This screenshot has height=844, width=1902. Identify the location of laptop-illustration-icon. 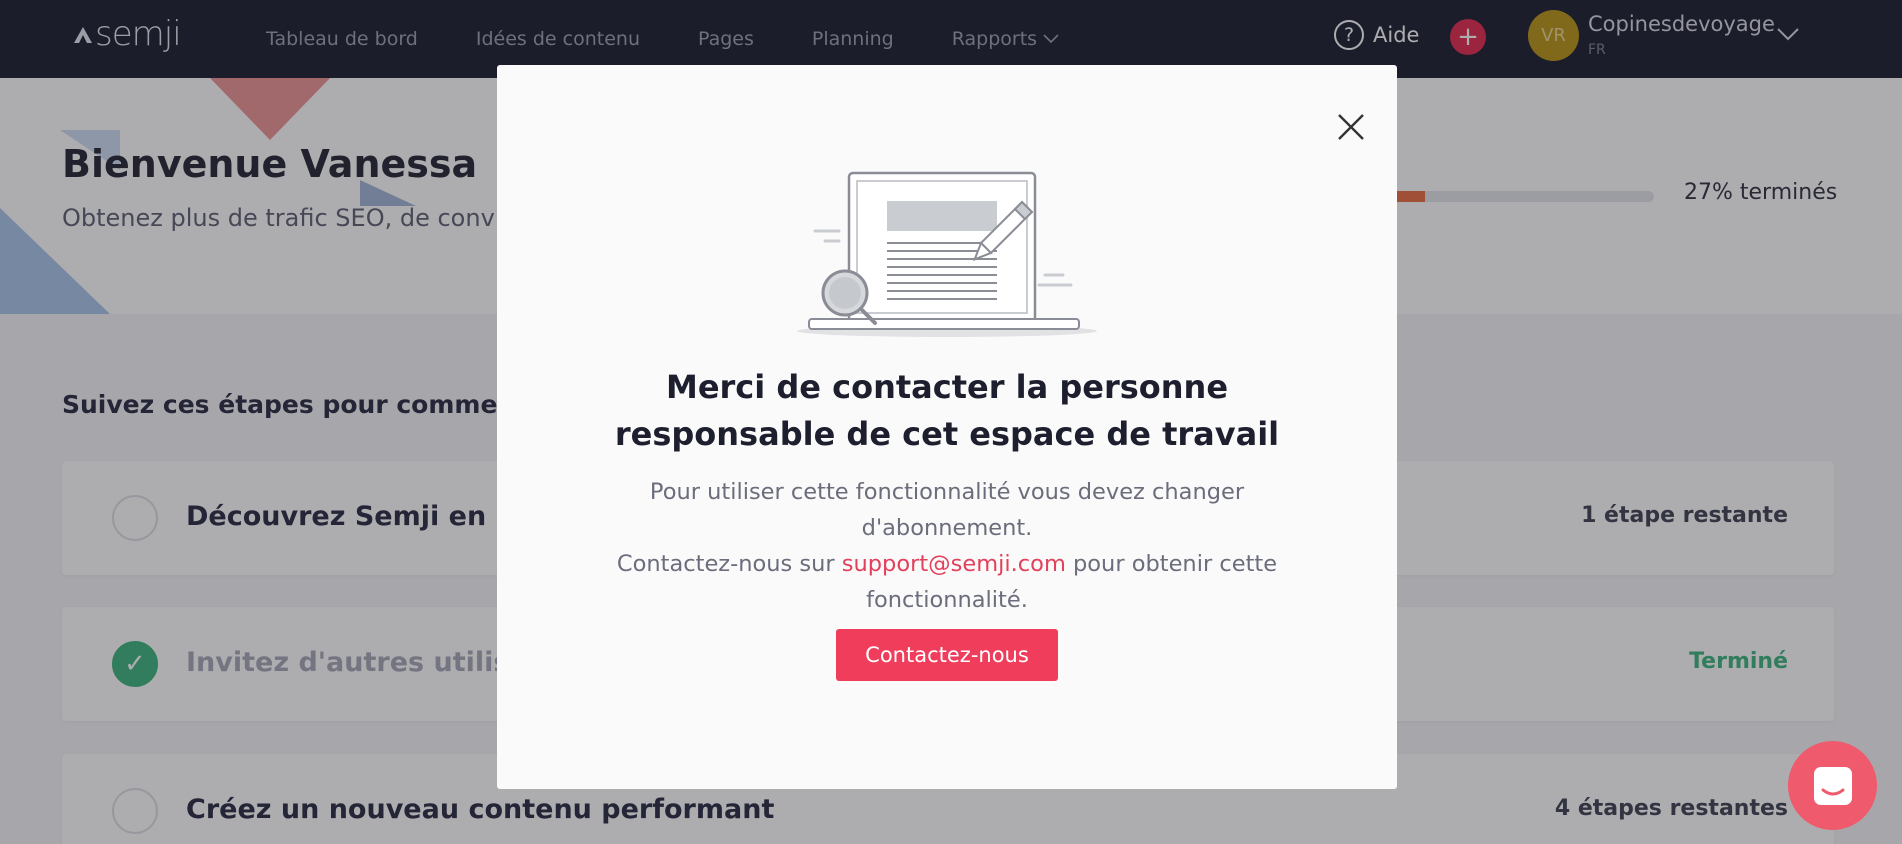
(947, 254).